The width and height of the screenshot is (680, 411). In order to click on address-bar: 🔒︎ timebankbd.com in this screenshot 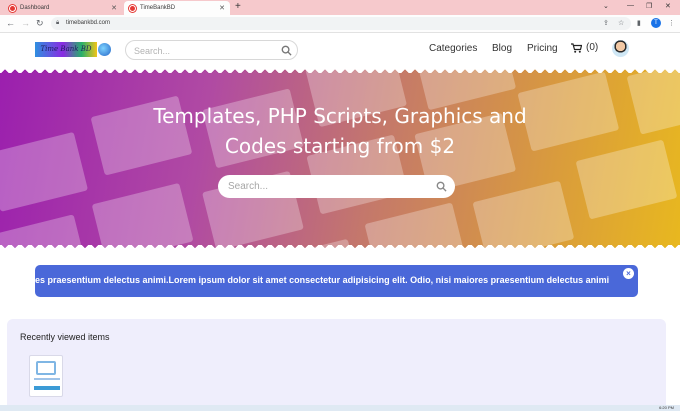, I will do `click(341, 23)`.